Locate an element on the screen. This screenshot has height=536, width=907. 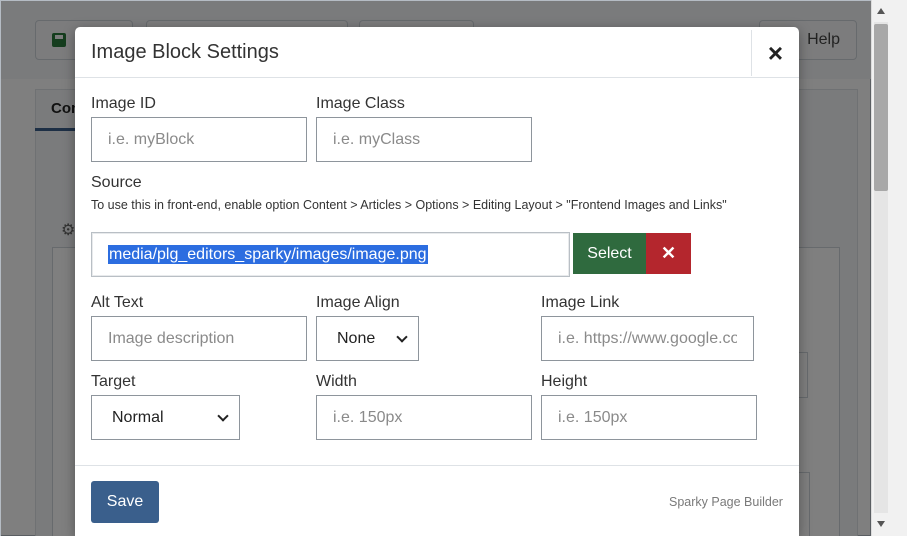
image-align-label: Image Align is located at coordinates (358, 302).